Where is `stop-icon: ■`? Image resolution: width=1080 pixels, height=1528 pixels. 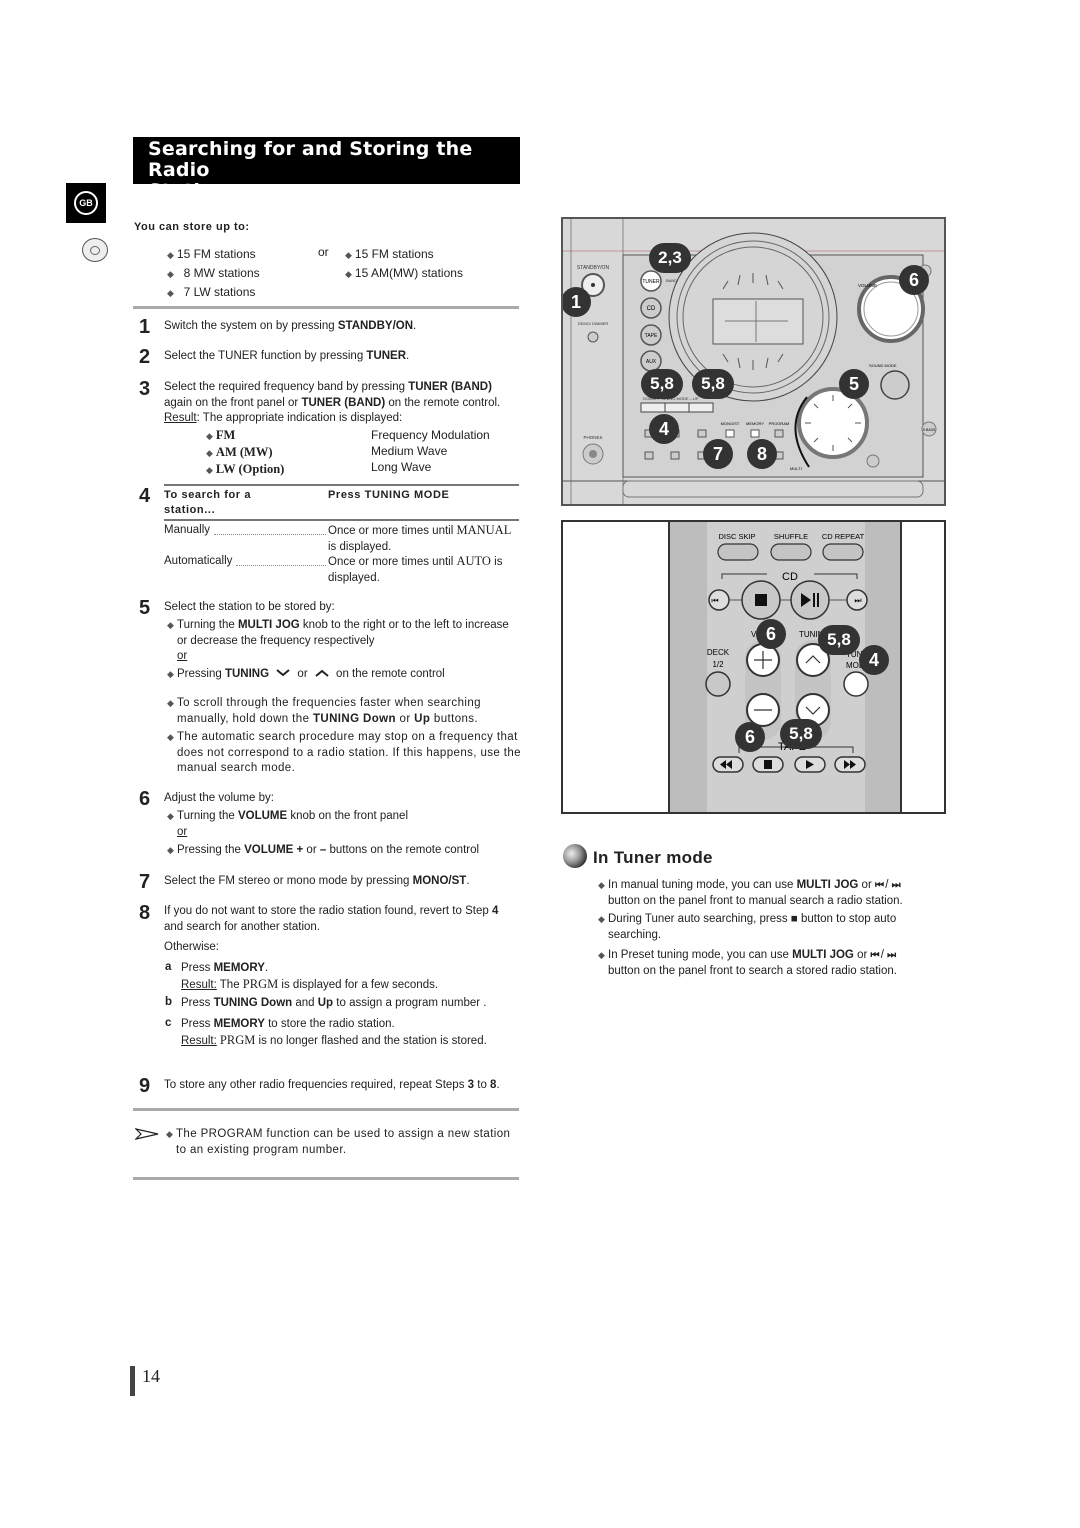 stop-icon: ■ is located at coordinates (794, 919).